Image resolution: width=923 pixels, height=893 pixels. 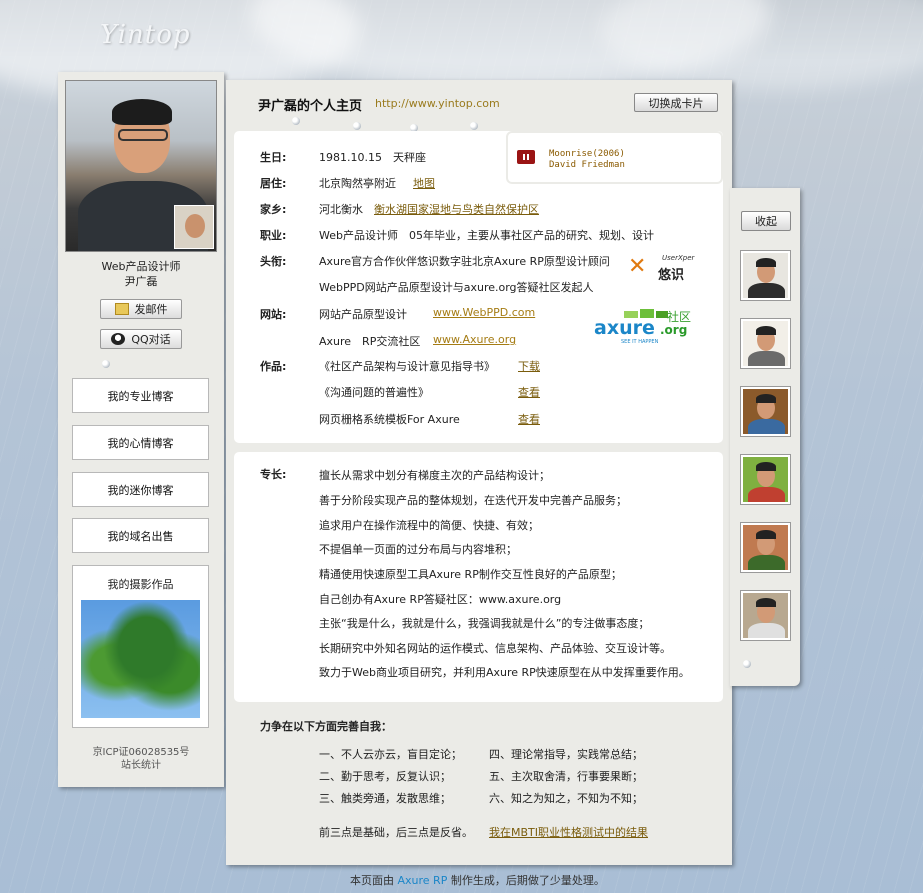 I want to click on improve-item: 四、理论常指导，实践常总结；, so click(x=566, y=754).